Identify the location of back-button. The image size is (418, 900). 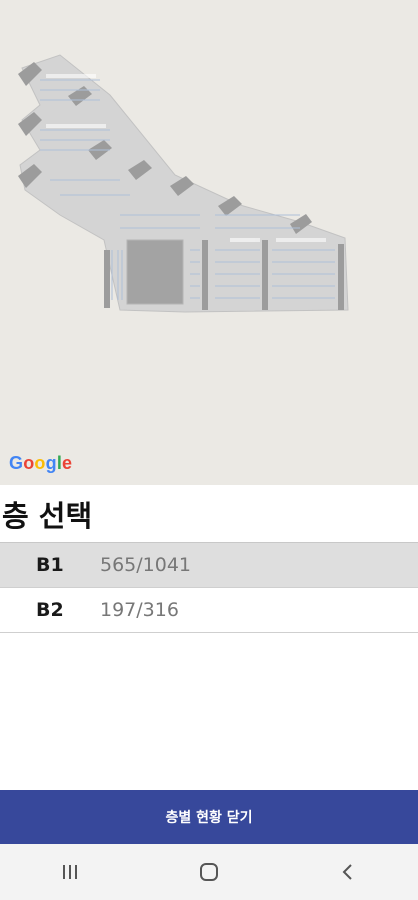
(348, 872).